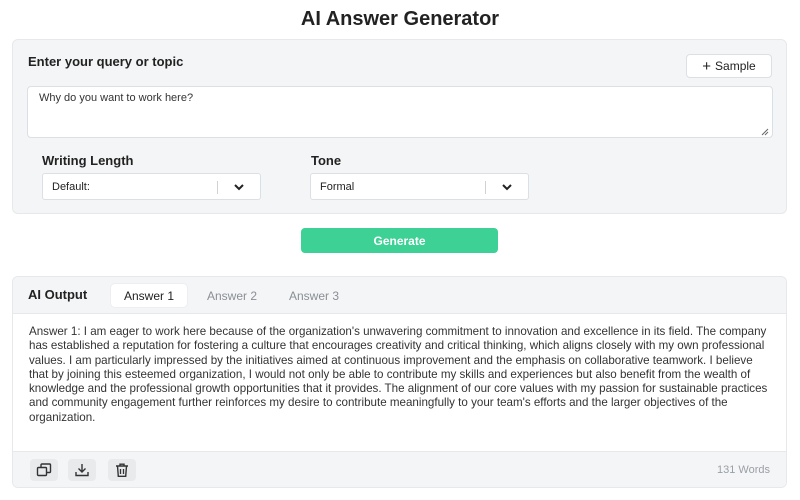 The width and height of the screenshot is (800, 500). Describe the element at coordinates (707, 66) in the screenshot. I see `plus-icon: +` at that location.